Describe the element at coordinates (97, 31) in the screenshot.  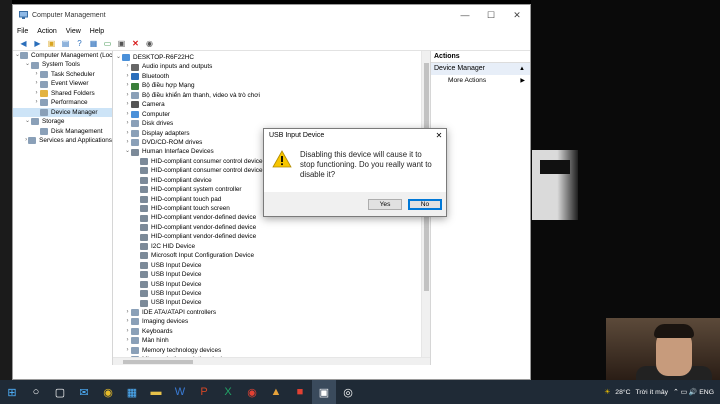
I see `menu-help: Help` at that location.